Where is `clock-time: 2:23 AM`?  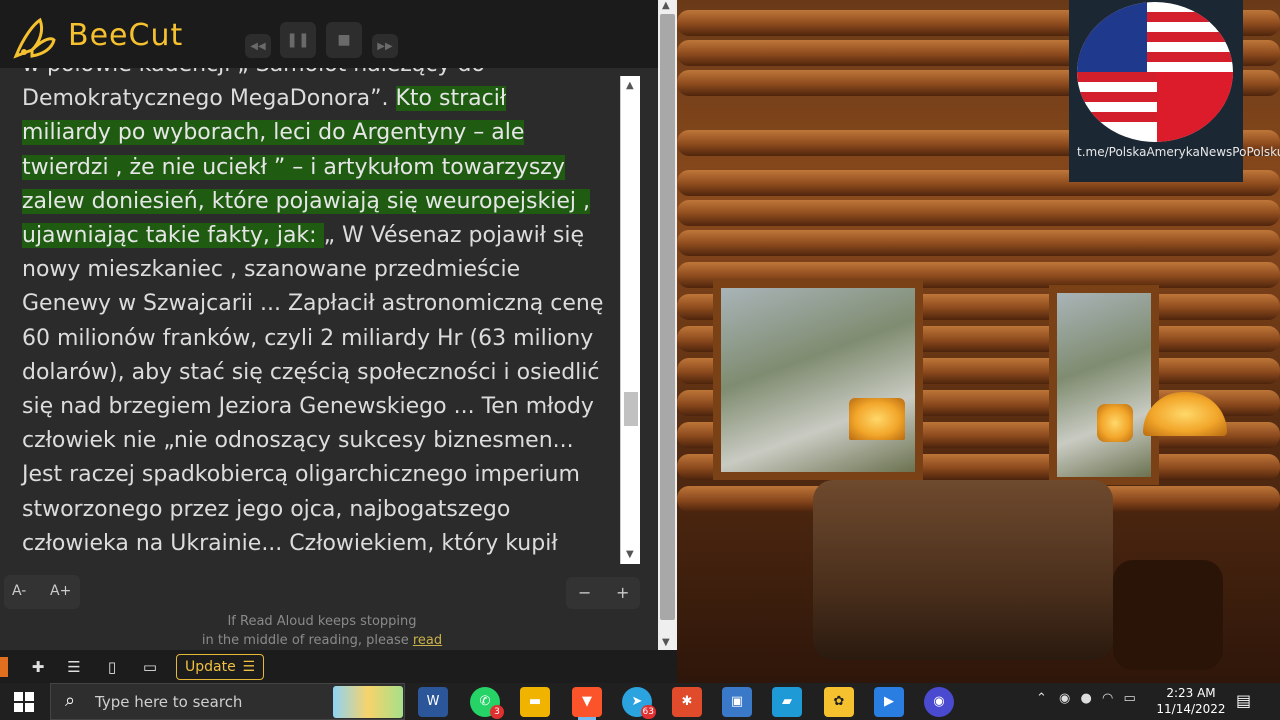 clock-time: 2:23 AM is located at coordinates (1191, 693).